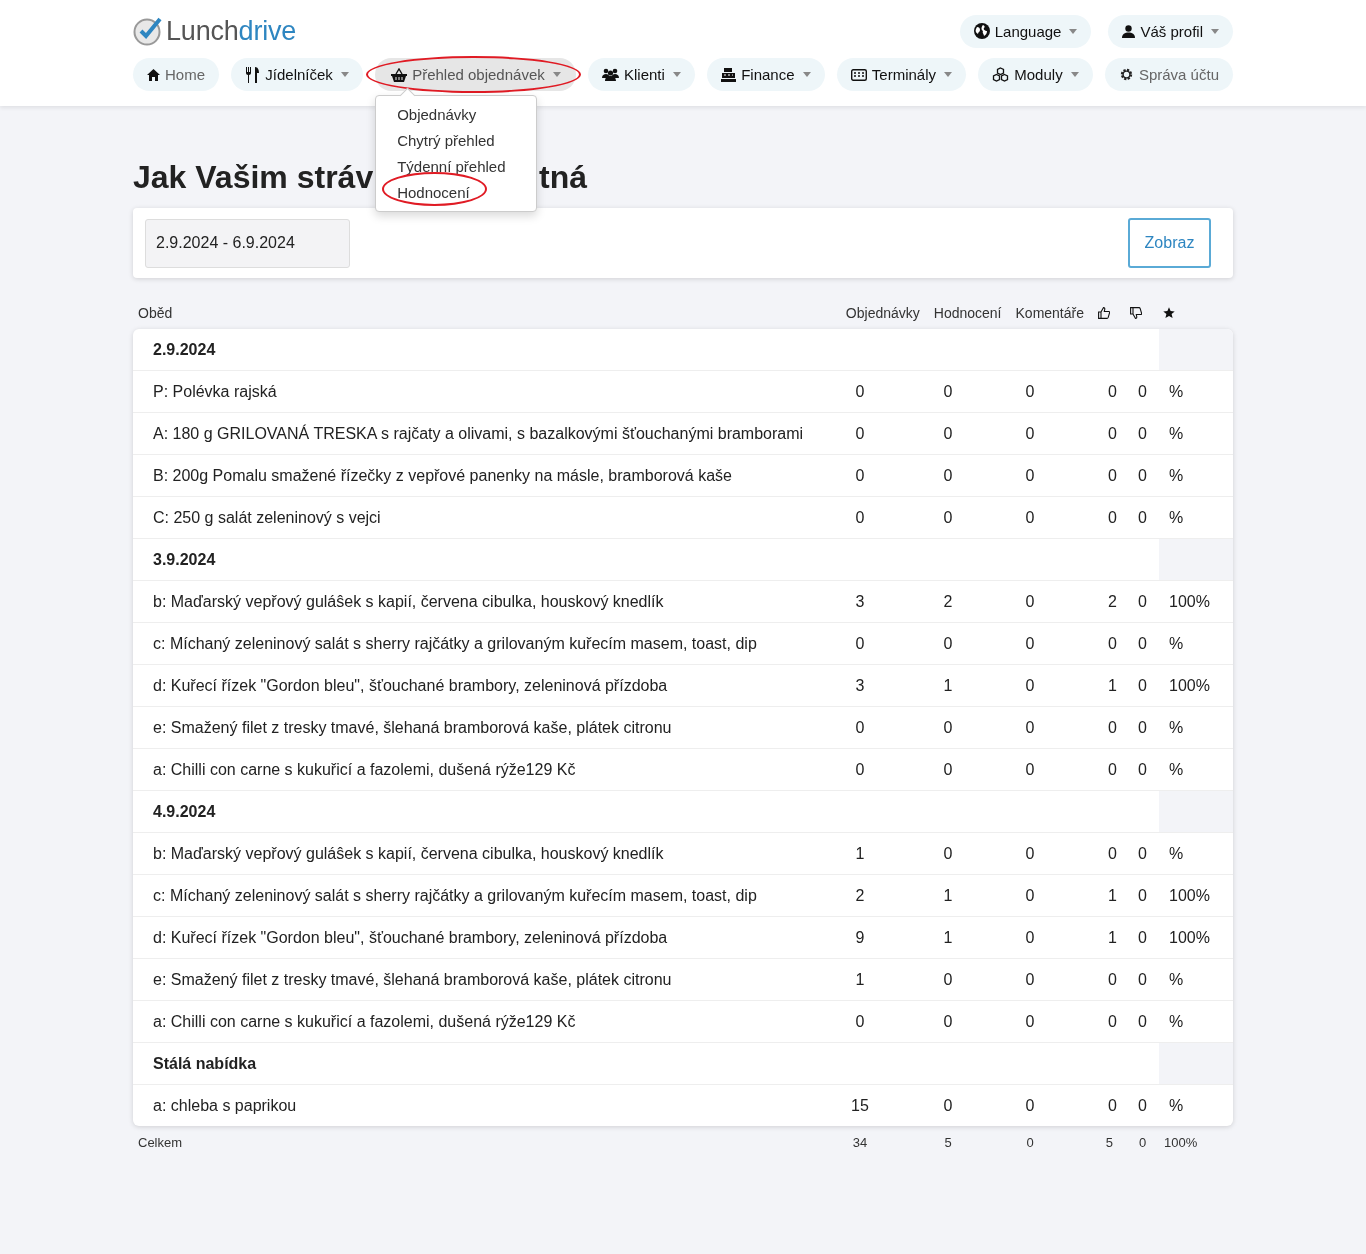  What do you see at coordinates (1104, 313) in the screenshot?
I see `thumbs-up-icon` at bounding box center [1104, 313].